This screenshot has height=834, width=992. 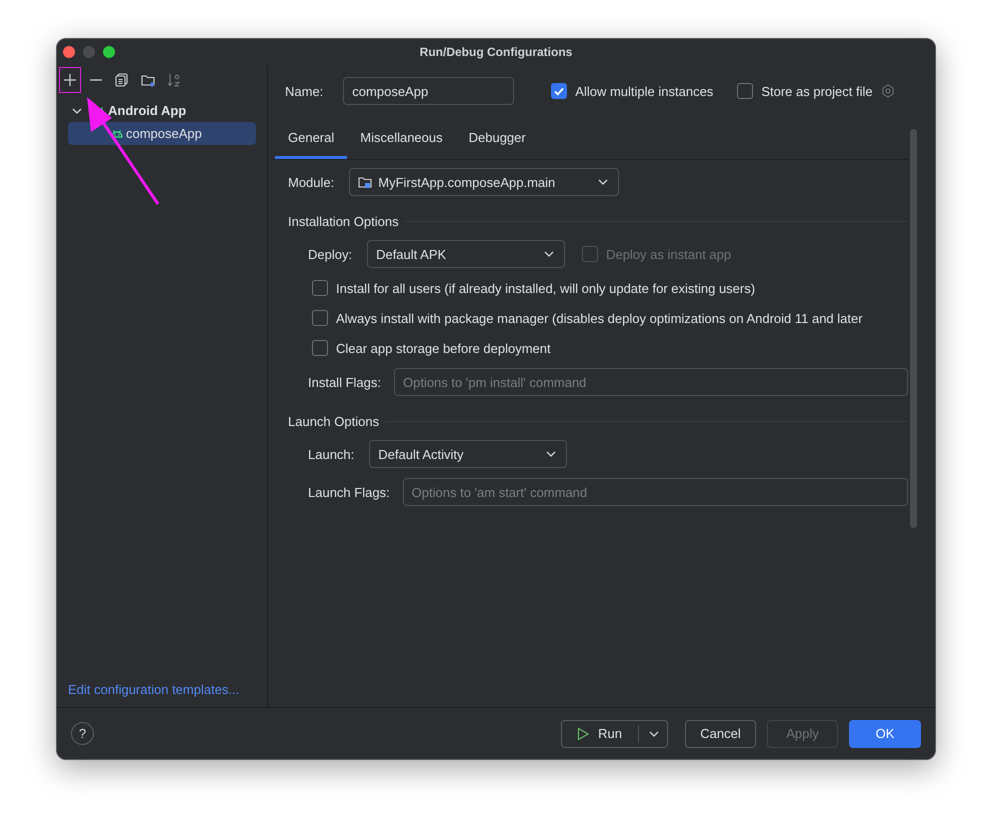 I want to click on section-title: Installation Options, so click(x=343, y=221).